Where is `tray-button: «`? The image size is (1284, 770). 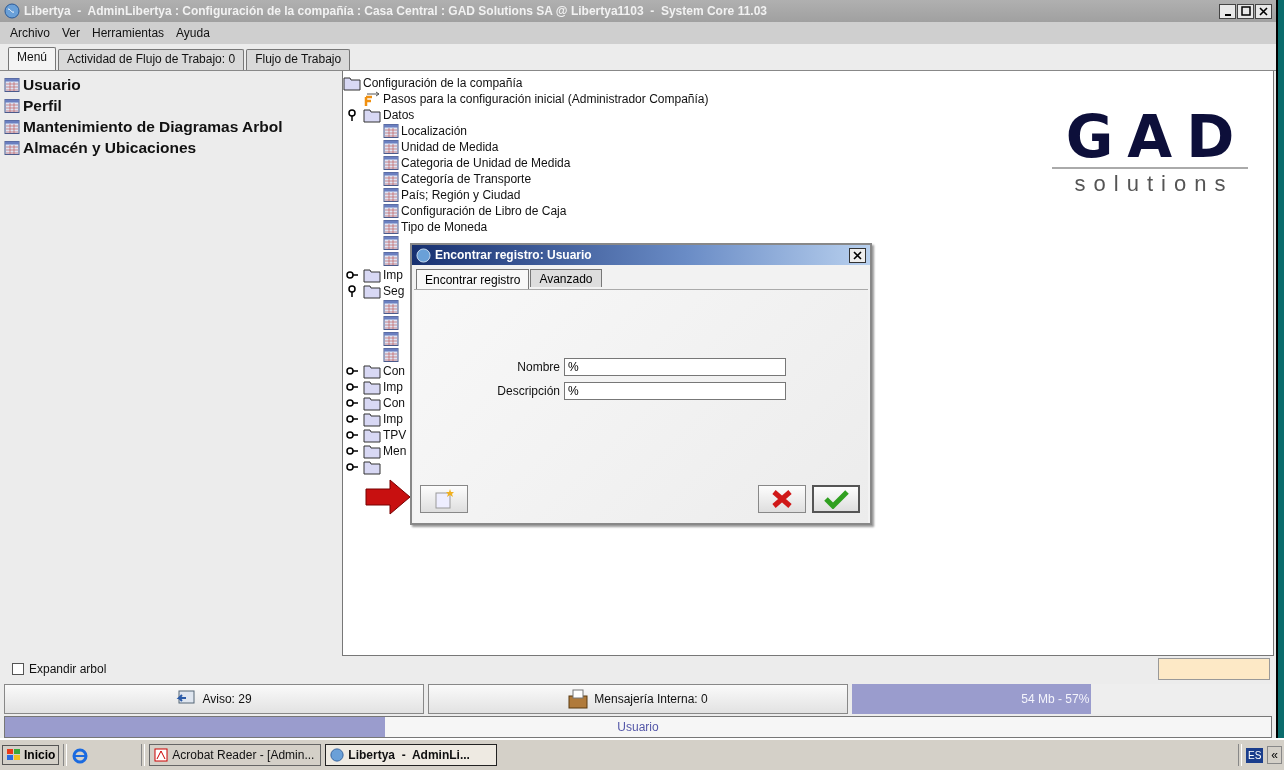
tray-button: « is located at coordinates (1274, 755).